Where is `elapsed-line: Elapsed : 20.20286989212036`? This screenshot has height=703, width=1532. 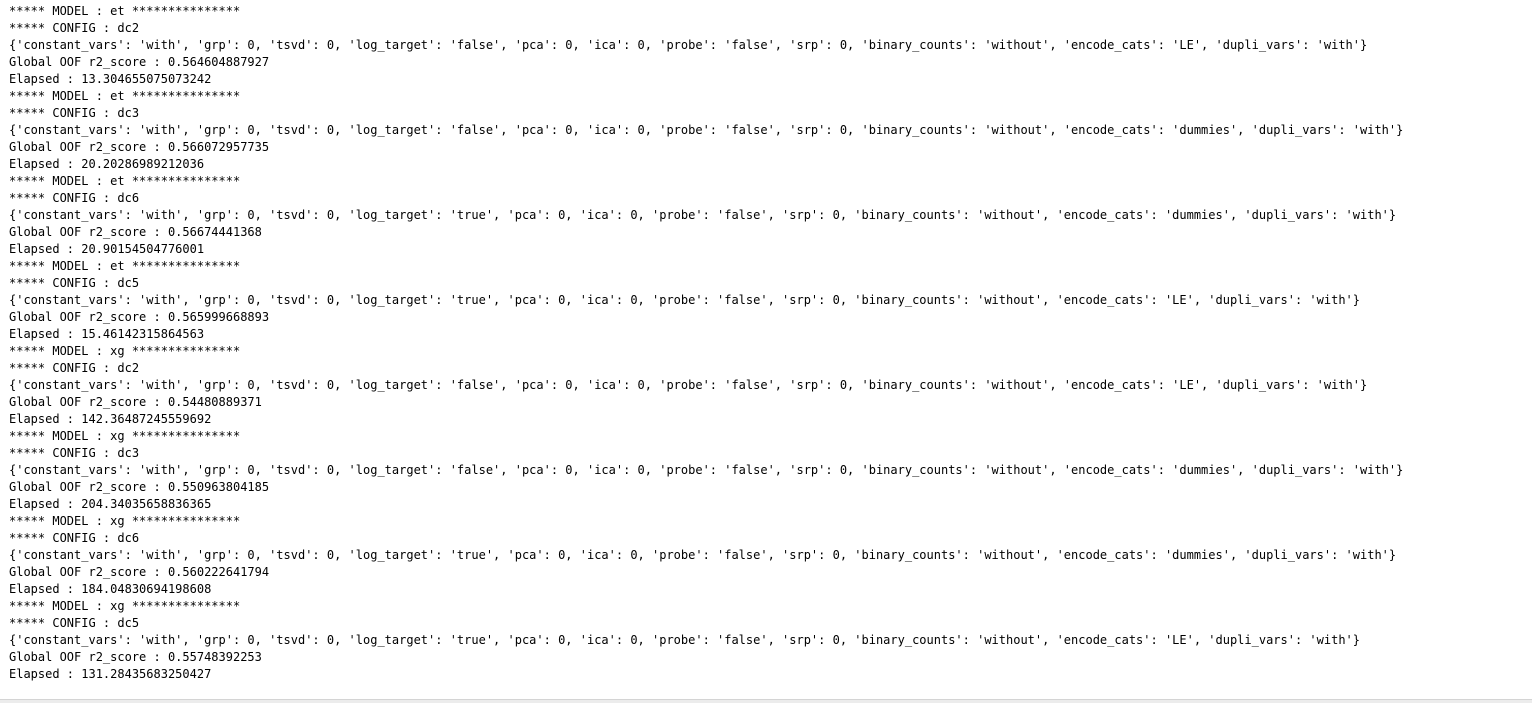
elapsed-line: Elapsed : 20.20286989212036 is located at coordinates (107, 164).